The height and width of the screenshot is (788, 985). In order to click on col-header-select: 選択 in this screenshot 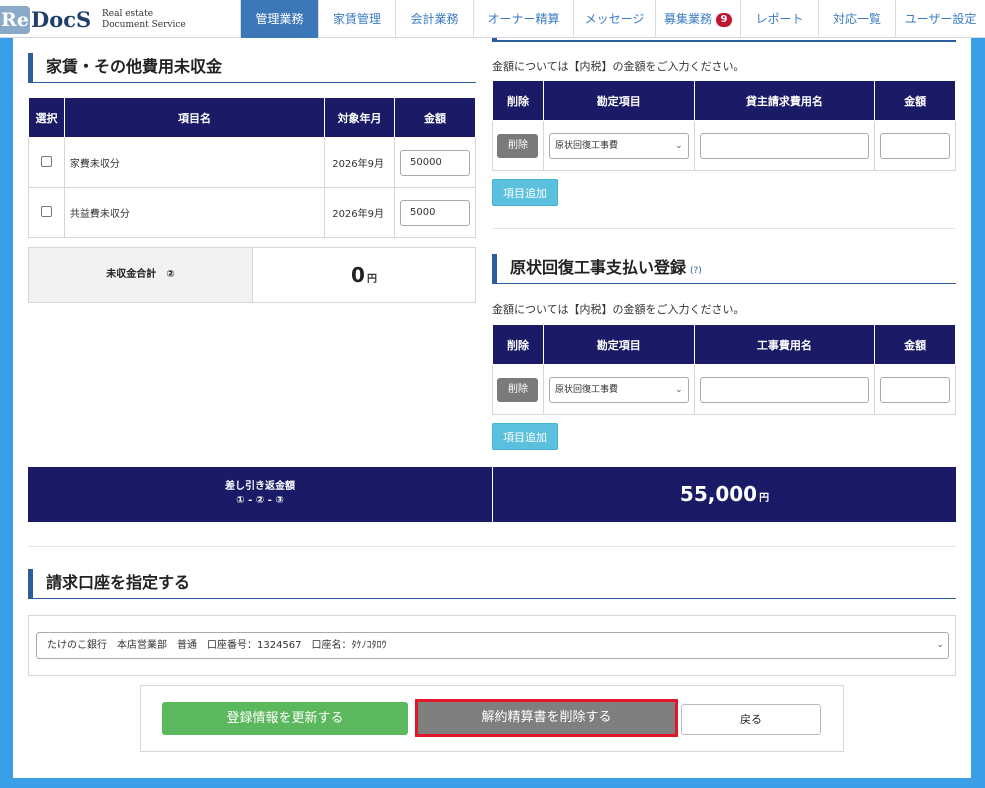, I will do `click(46, 117)`.